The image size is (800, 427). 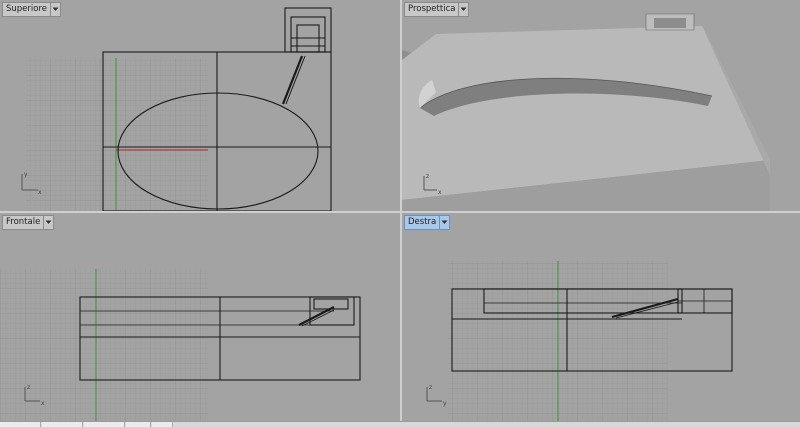 I want to click on viewport-splitter-horizontal, so click(x=400, y=212).